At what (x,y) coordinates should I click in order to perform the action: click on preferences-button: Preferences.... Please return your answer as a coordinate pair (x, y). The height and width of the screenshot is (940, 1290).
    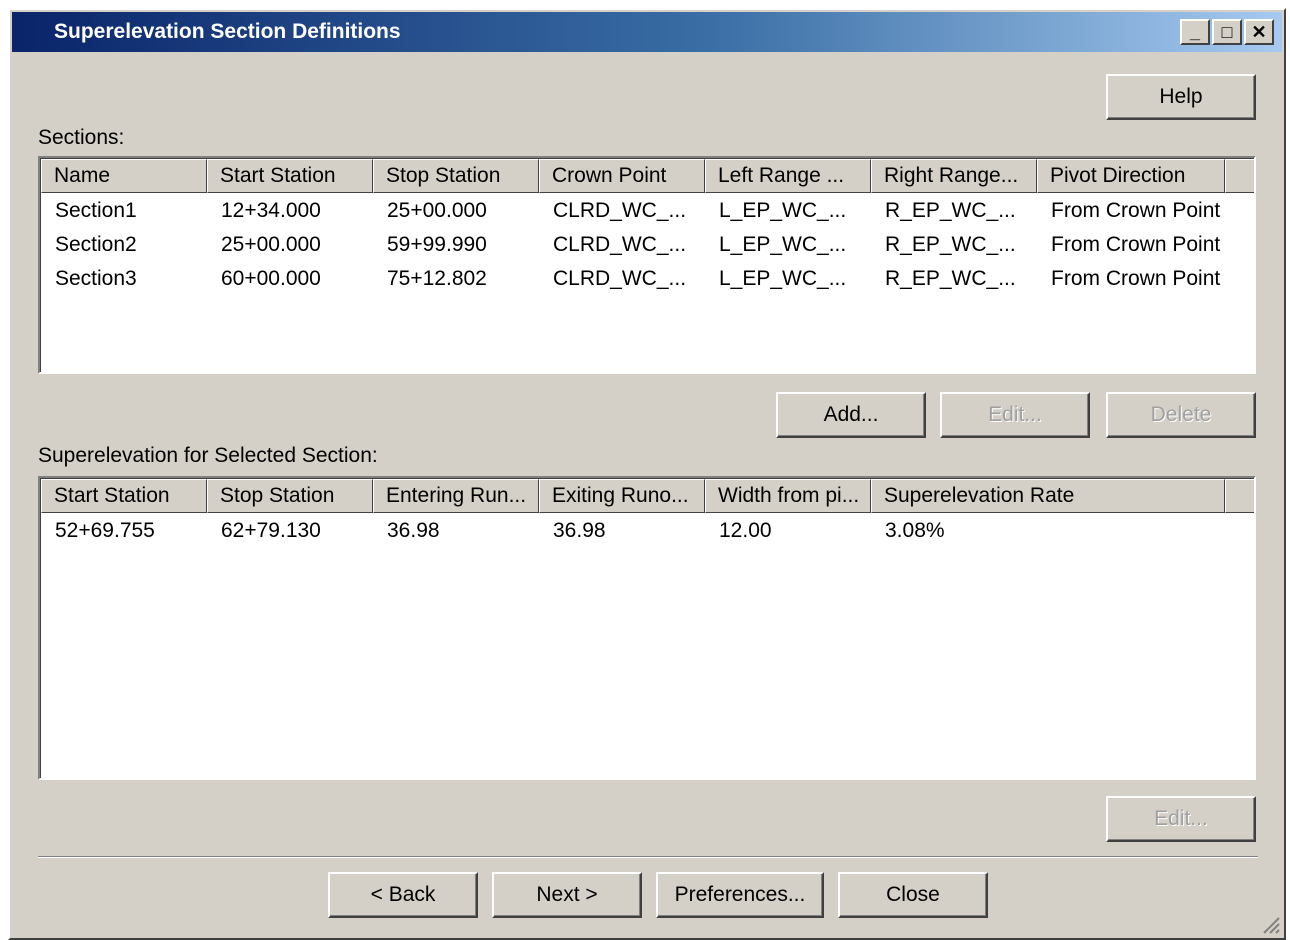
    Looking at the image, I should click on (740, 895).